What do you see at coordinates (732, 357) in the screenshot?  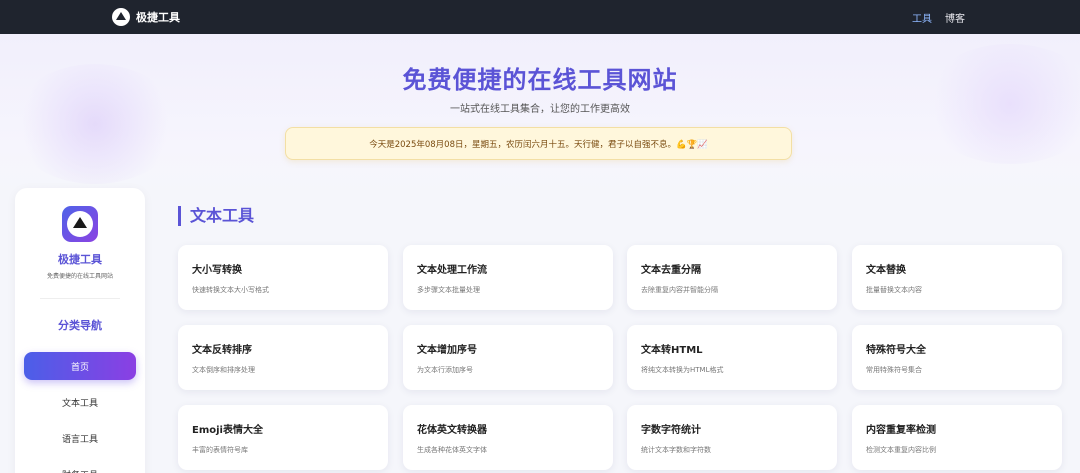 I see `tool-card: 文本转HTML 将纯文本转换为HTML格式` at bounding box center [732, 357].